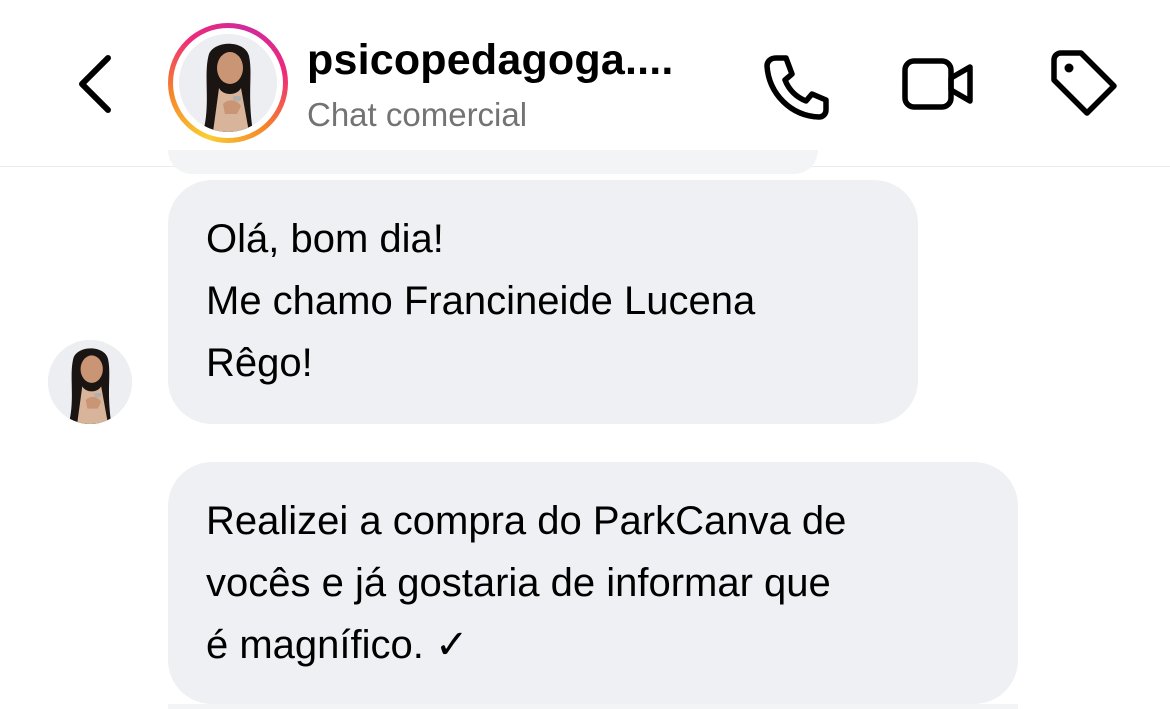 Image resolution: width=1170 pixels, height=709 pixels. Describe the element at coordinates (493, 162) in the screenshot. I see `previous-message-edge` at that location.